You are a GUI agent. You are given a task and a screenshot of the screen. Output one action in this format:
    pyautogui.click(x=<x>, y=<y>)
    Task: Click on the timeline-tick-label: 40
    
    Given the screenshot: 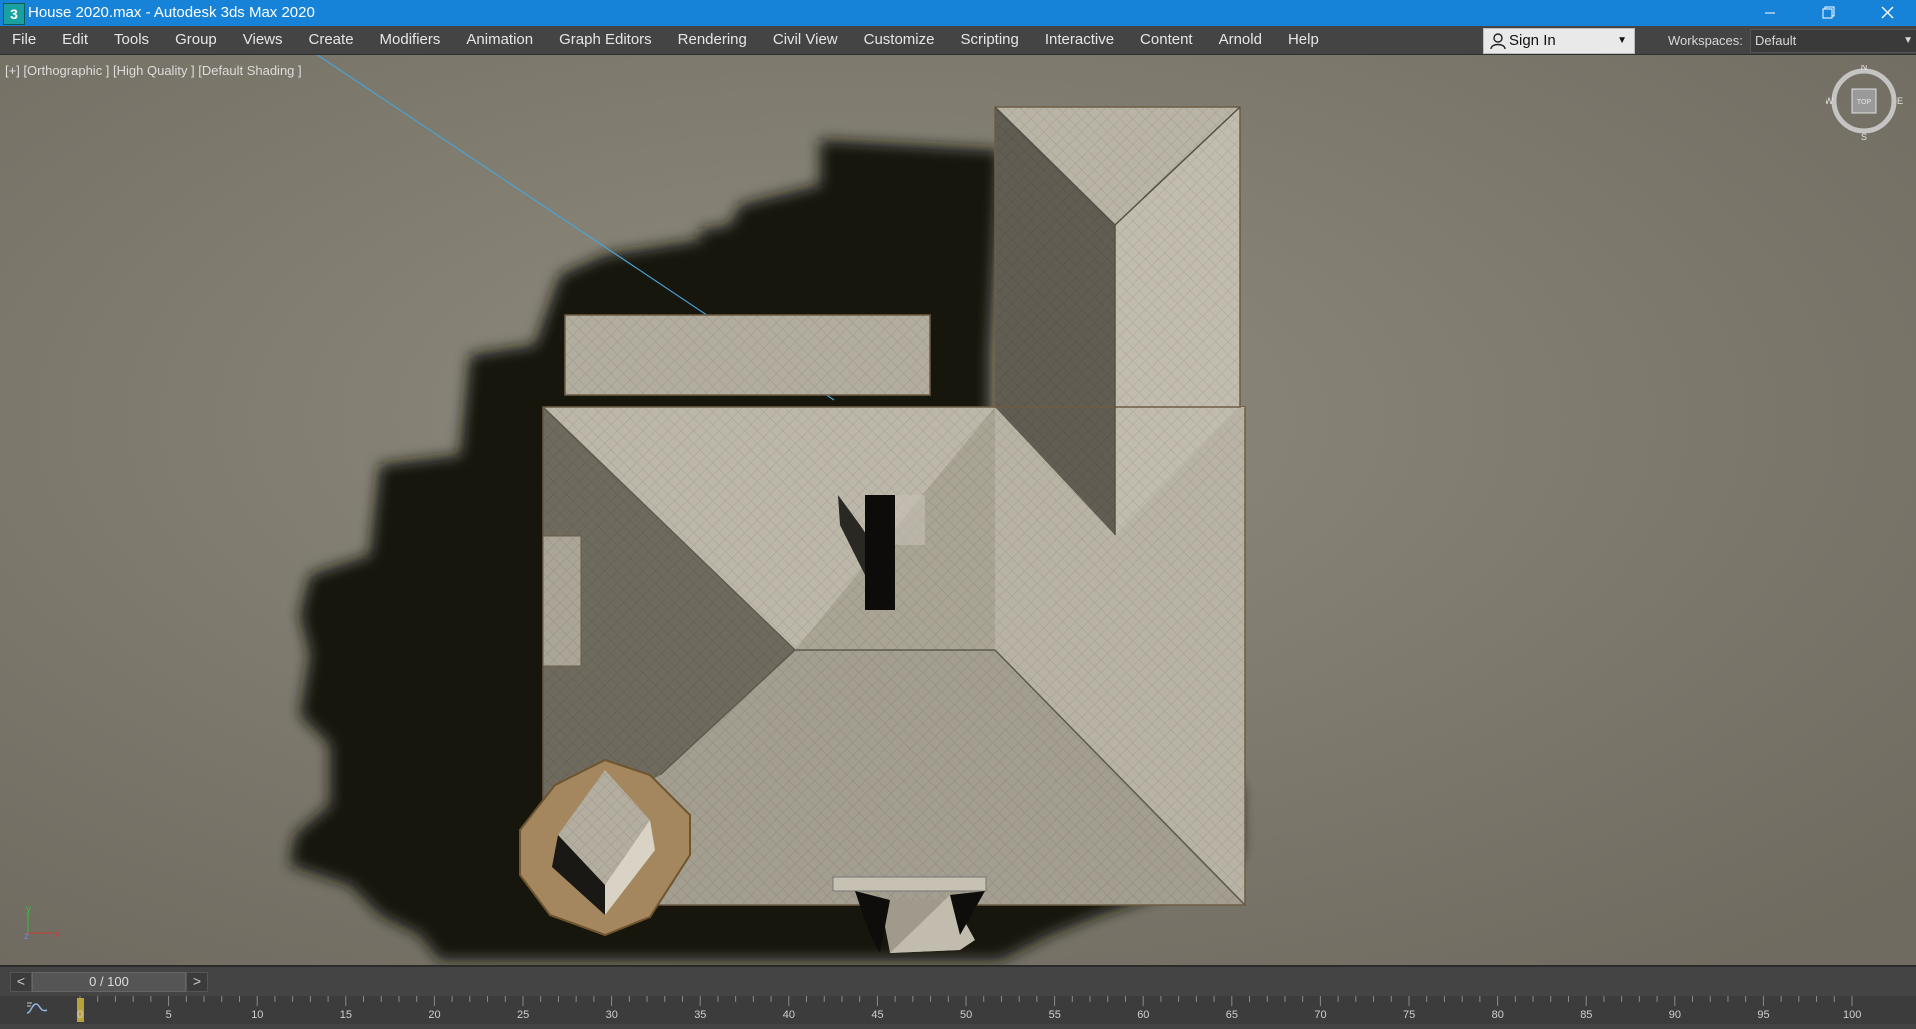 What is the action you would take?
    pyautogui.click(x=789, y=1015)
    